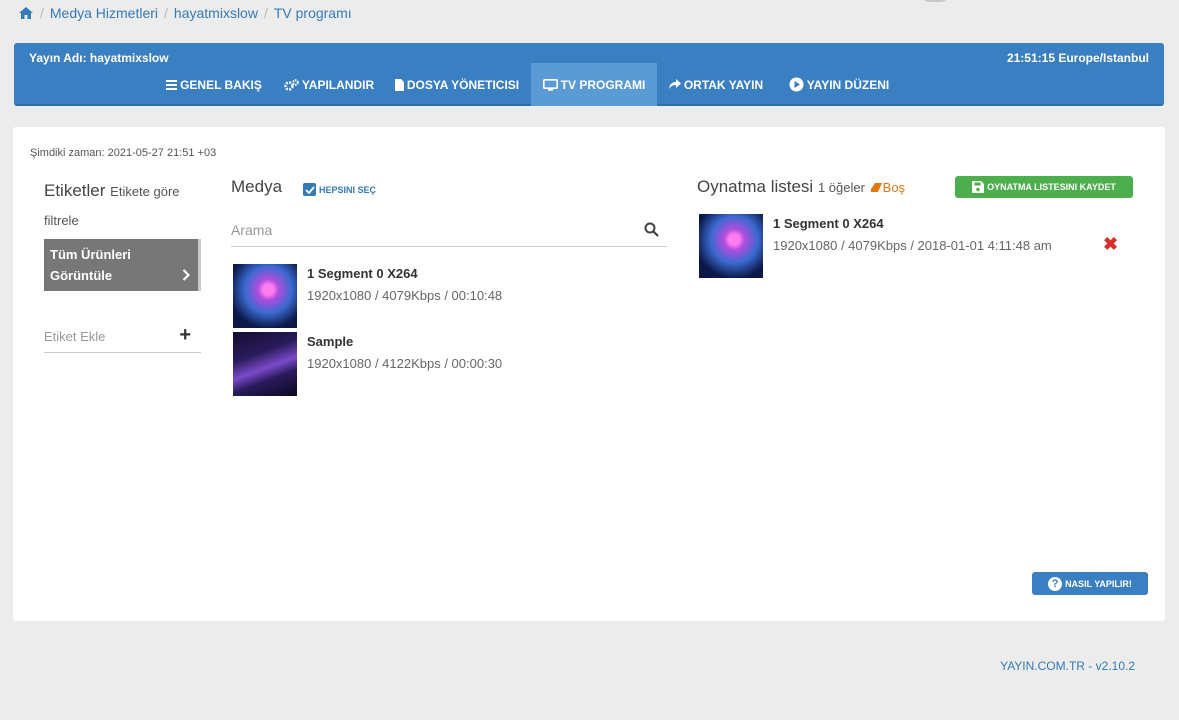 The image size is (1179, 720). I want to click on breadcrumb-item-stream: hayatmixslow, so click(216, 13).